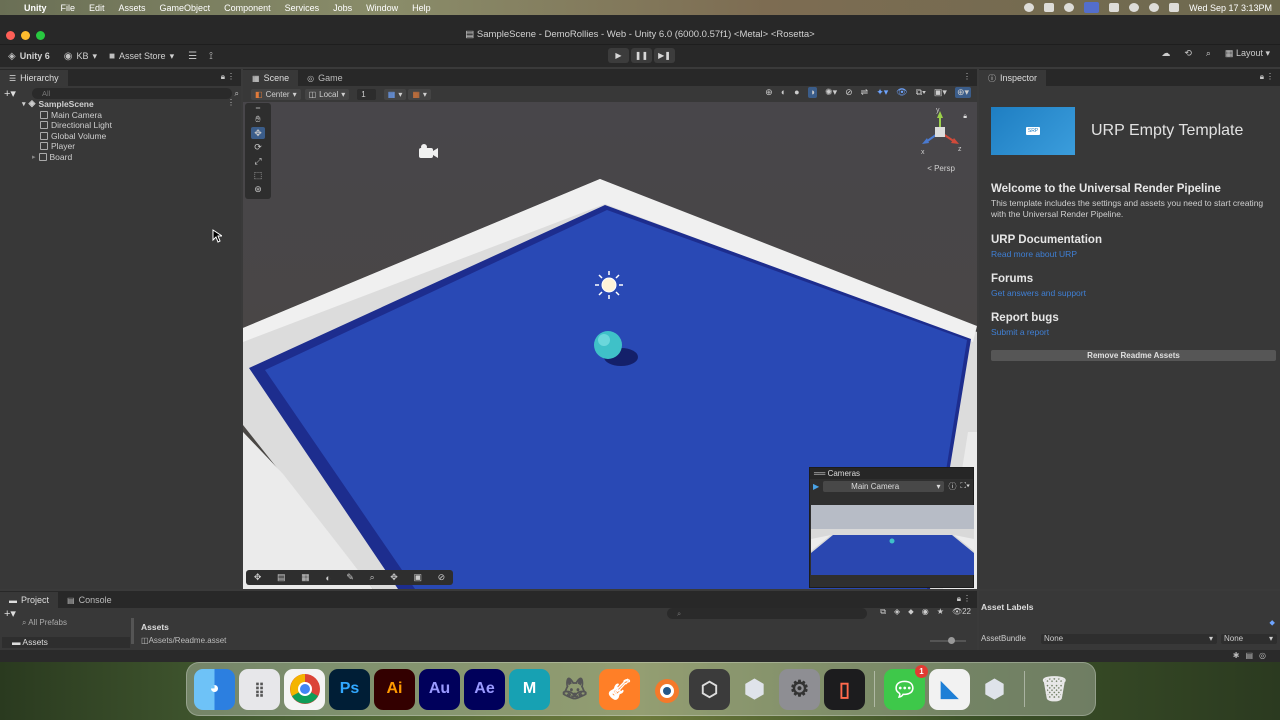  Describe the element at coordinates (865, 92) in the screenshot. I see `lighting-icon: ⇌` at that location.